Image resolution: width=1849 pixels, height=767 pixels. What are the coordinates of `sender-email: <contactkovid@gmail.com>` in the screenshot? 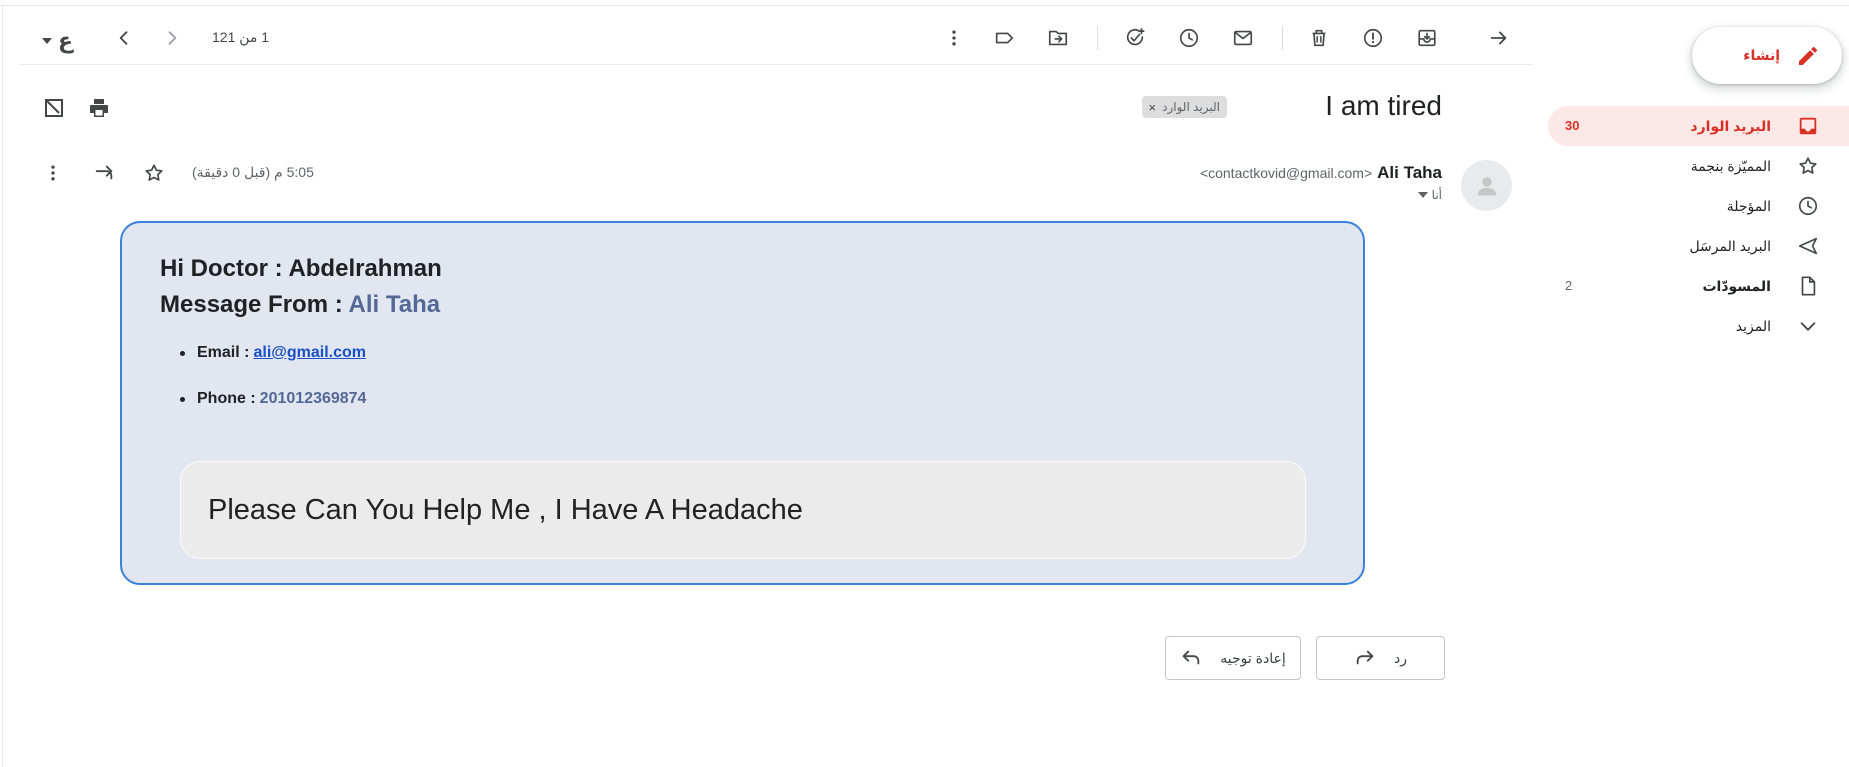 It's located at (1286, 173).